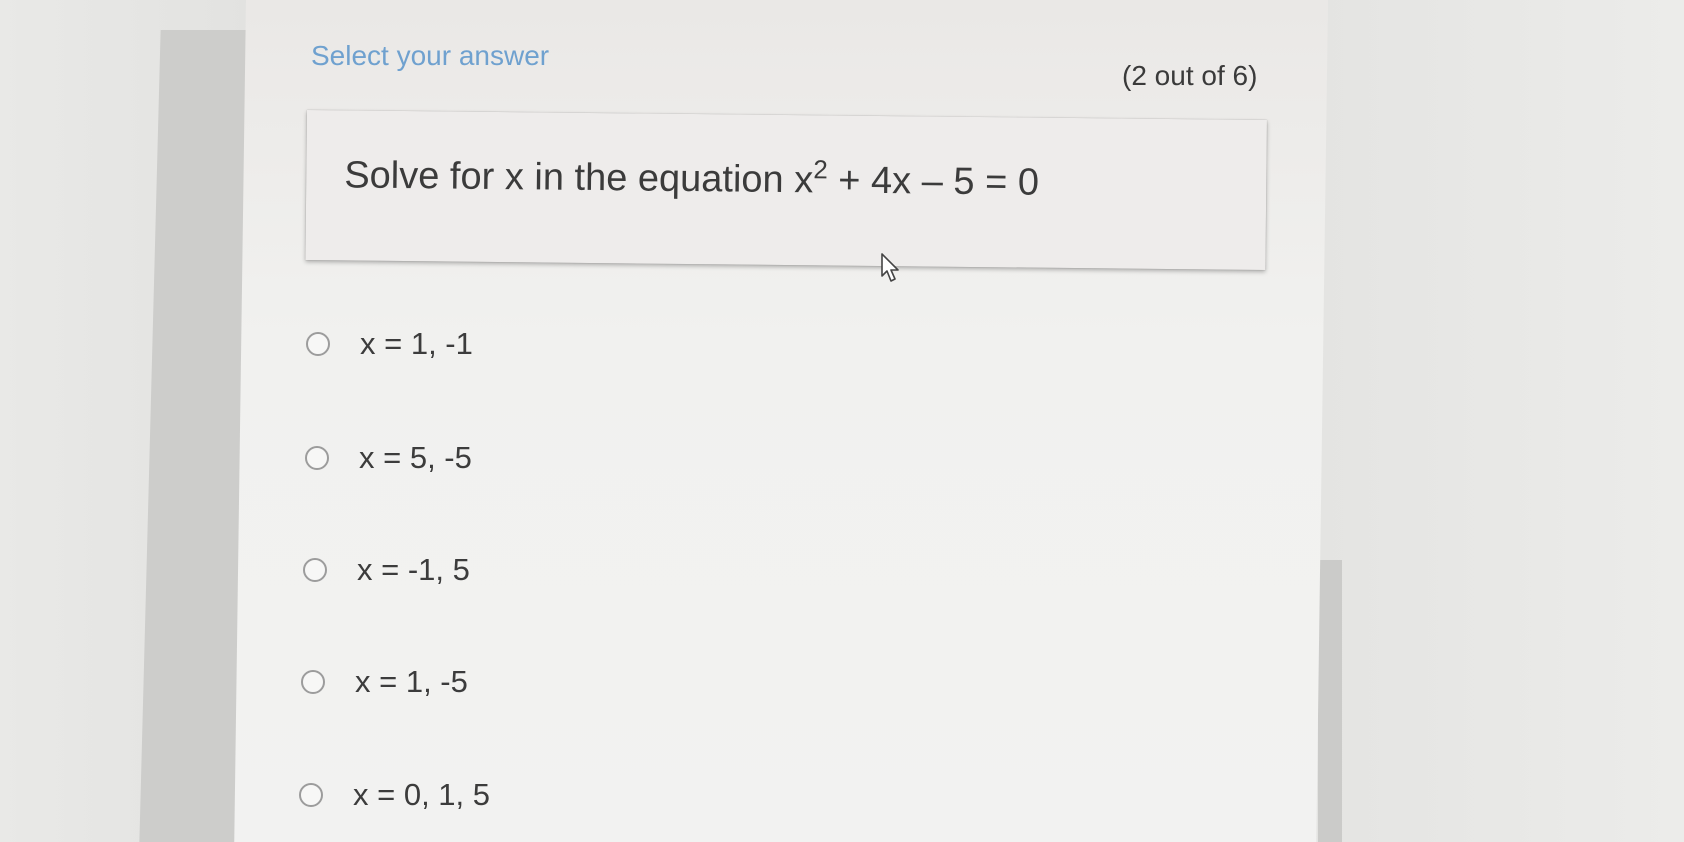 The image size is (1684, 842). I want to click on answer-label: x = 1, -1, so click(416, 344).